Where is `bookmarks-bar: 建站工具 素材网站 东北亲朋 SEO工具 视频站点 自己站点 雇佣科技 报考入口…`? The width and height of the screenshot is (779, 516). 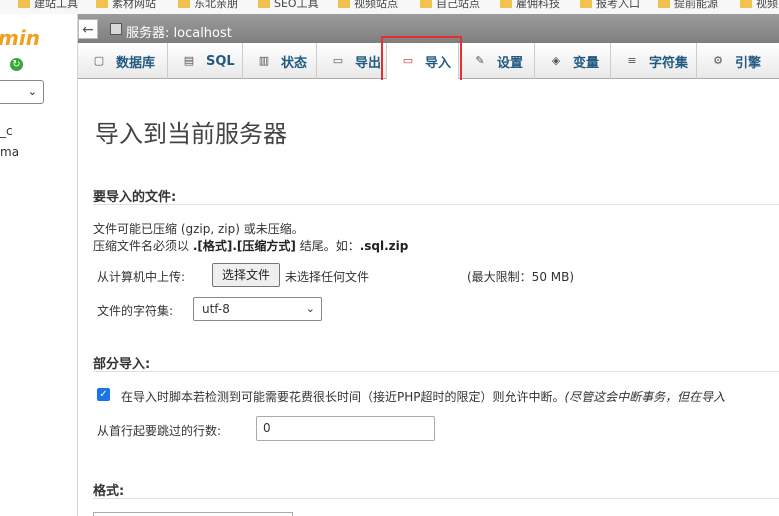 bookmarks-bar: 建站工具 素材网站 东北亲朋 SEO工具 视频站点 自己站点 雇佣科技 报考入口… is located at coordinates (389, 7).